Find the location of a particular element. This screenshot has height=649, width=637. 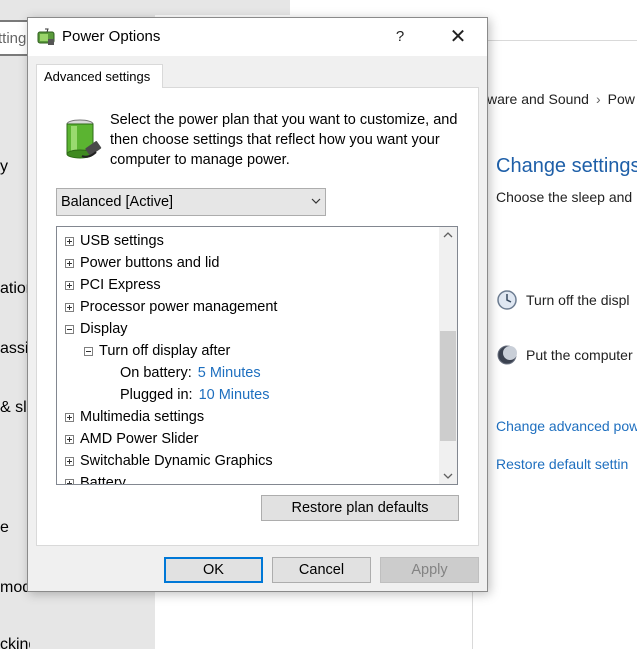

restore-default-link: Restore default settin is located at coordinates (562, 464).